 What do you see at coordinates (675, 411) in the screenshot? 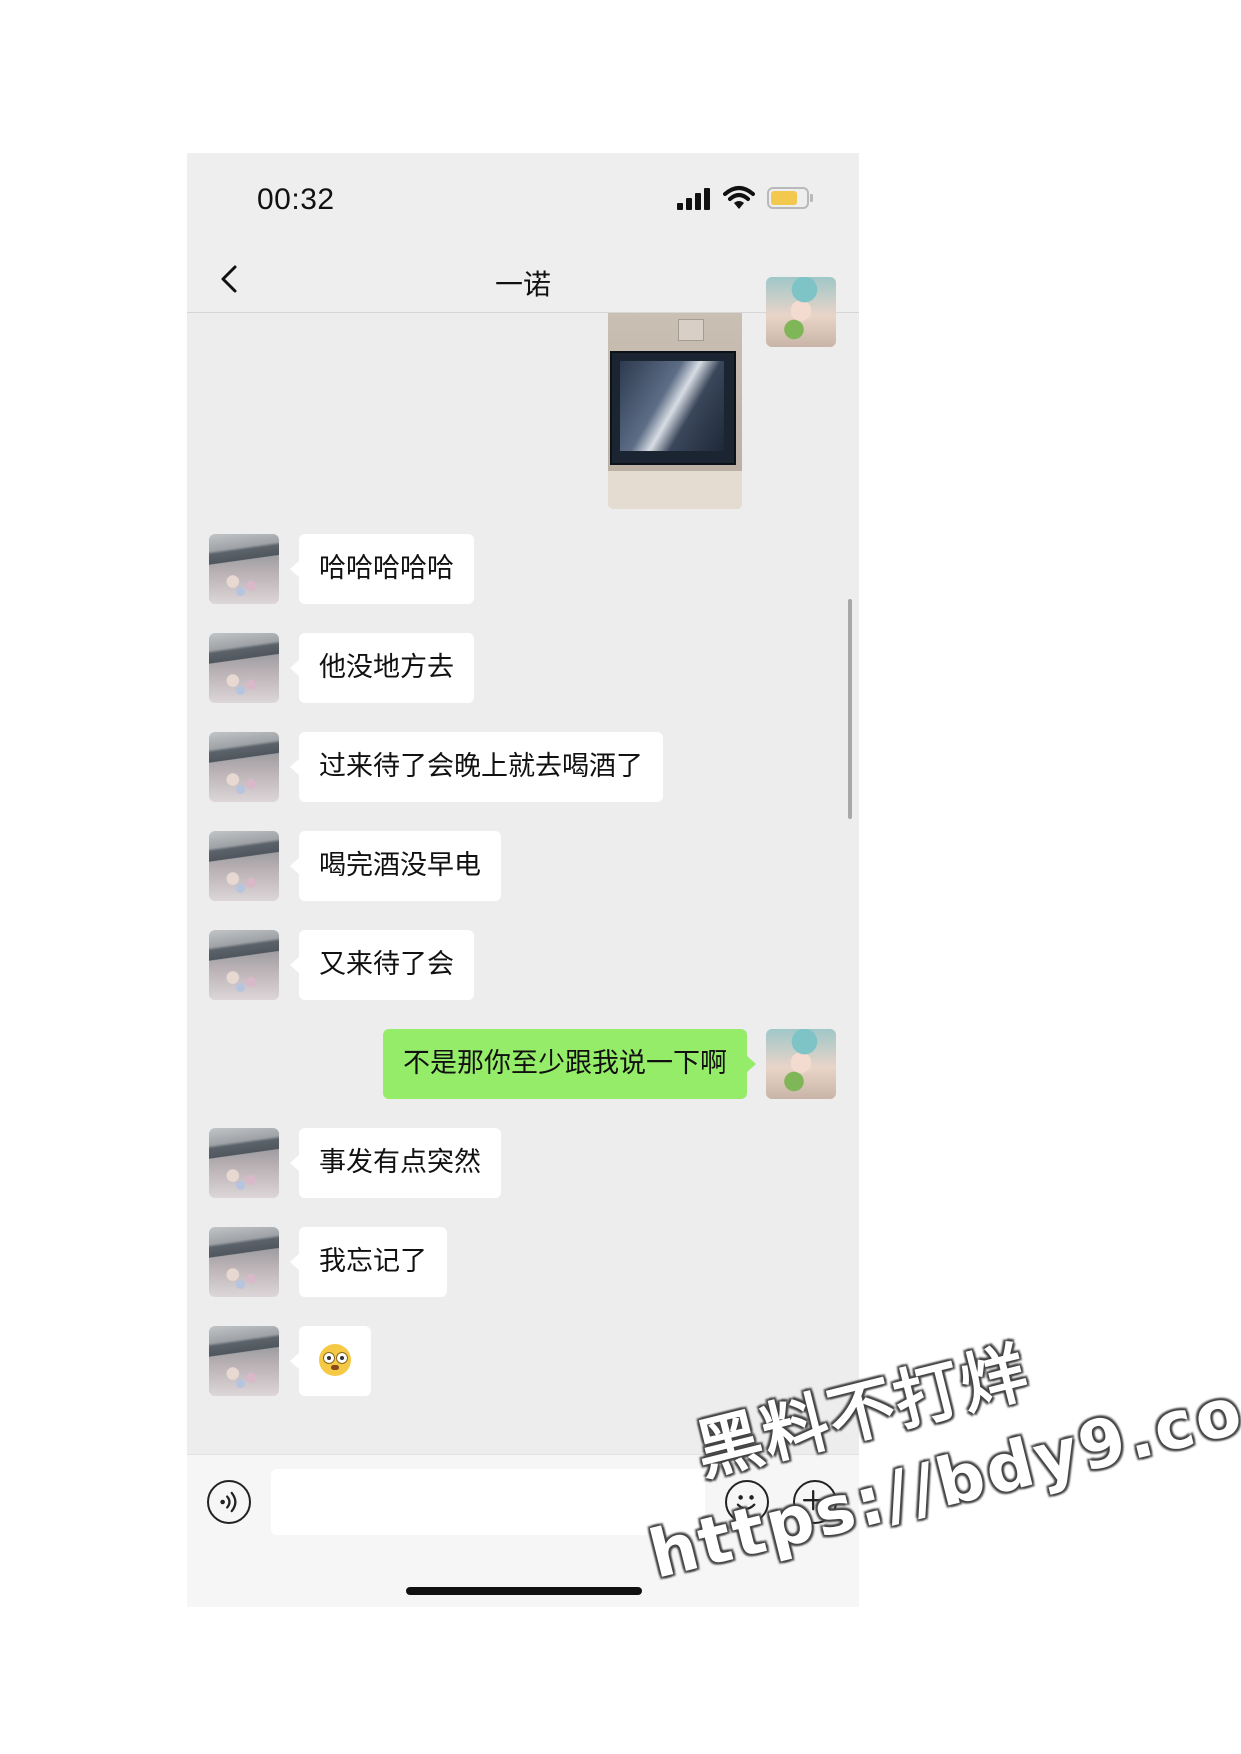
I see `image-message` at bounding box center [675, 411].